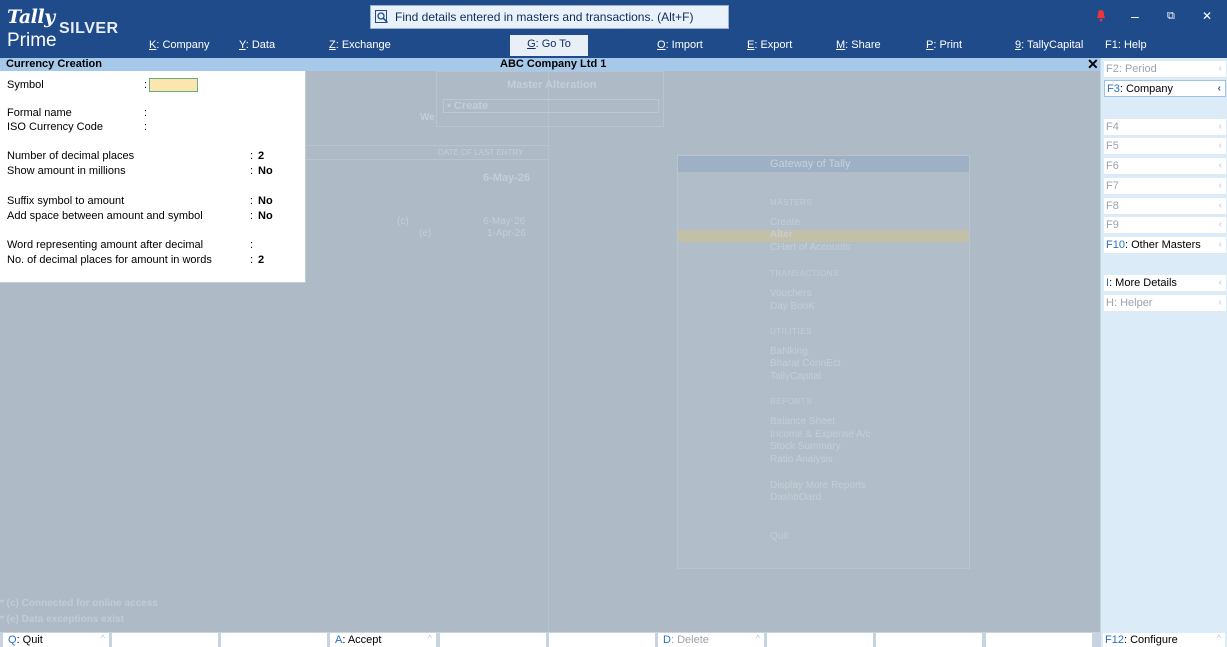  I want to click on decimal-places-label: Number of decimal places, so click(71, 156).